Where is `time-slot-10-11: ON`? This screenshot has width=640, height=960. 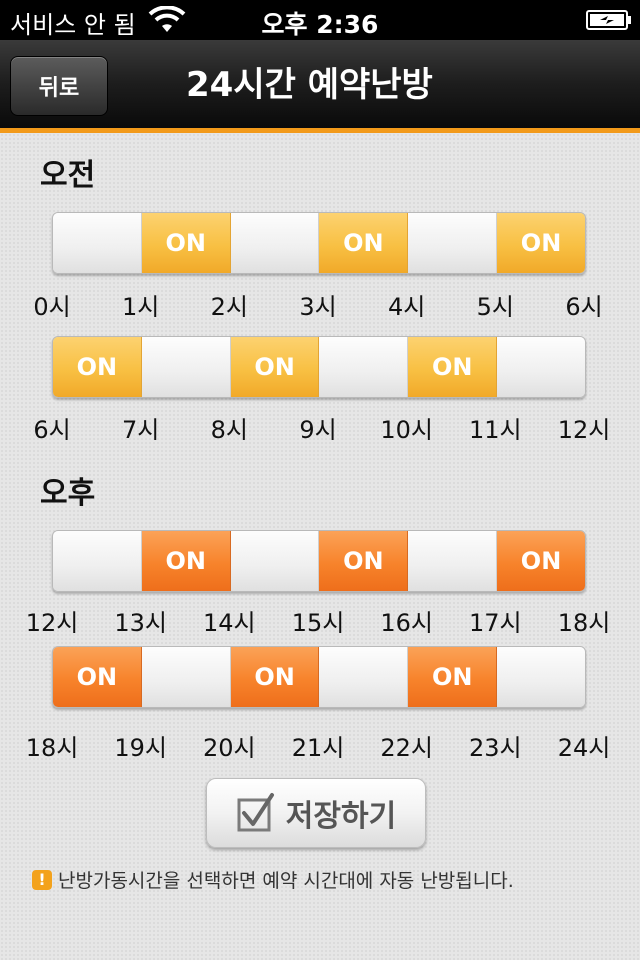
time-slot-10-11: ON is located at coordinates (453, 367).